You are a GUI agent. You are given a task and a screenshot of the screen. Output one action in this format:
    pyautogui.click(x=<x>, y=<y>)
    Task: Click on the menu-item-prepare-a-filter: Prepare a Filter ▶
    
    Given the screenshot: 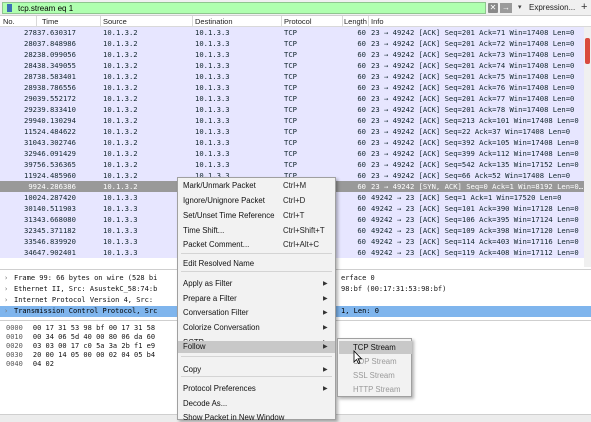 What is the action you would take?
    pyautogui.click(x=256, y=299)
    